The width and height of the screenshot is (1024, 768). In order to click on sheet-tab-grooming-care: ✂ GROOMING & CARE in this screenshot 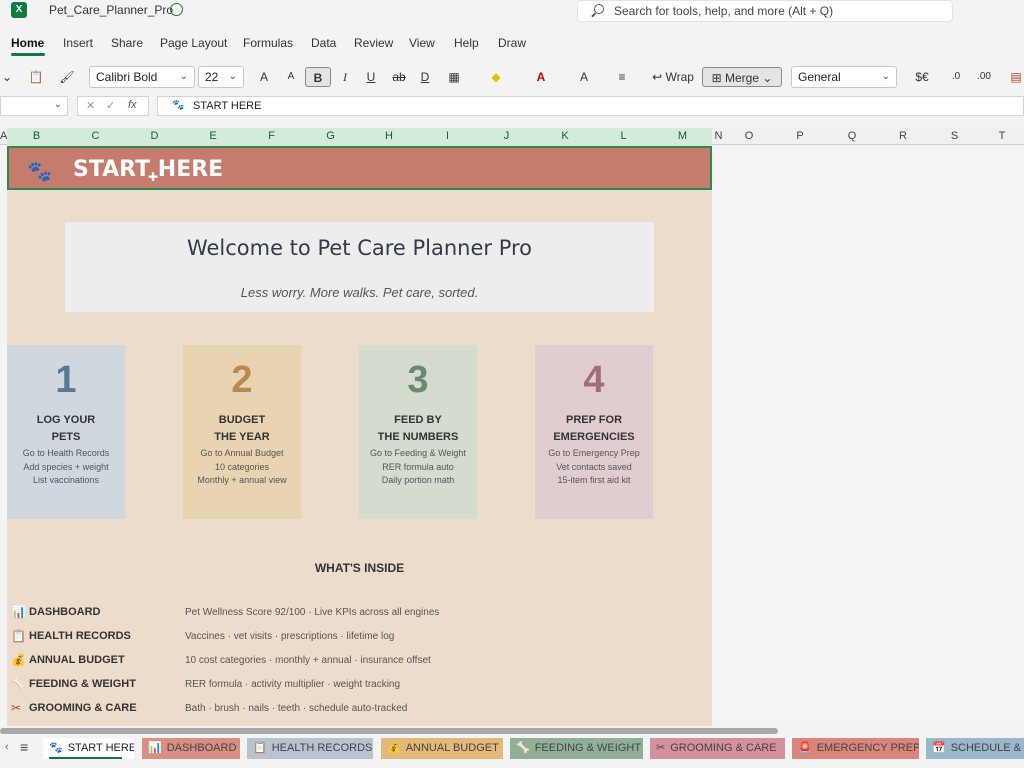, I will do `click(717, 748)`.